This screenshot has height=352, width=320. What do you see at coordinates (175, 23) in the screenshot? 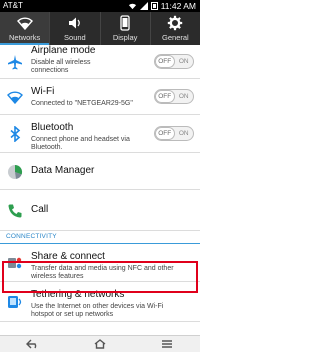
I see `gear-icon` at bounding box center [175, 23].